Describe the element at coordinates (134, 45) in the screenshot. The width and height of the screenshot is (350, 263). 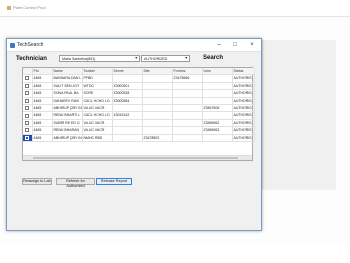
I see `title-bar: TechSearch – □ ×` at that location.